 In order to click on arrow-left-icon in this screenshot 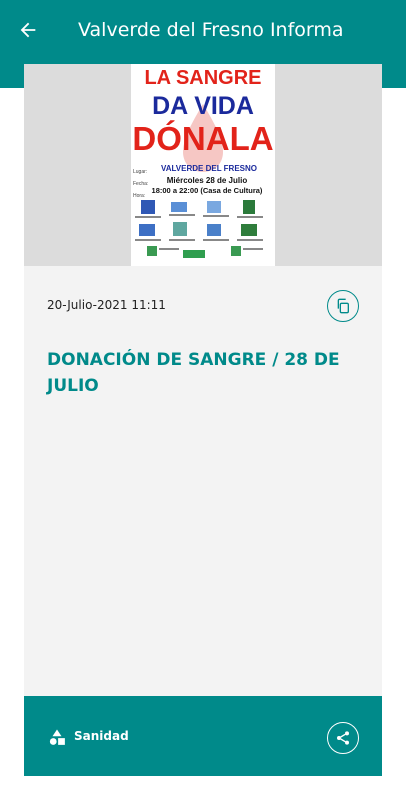, I will do `click(28, 30)`.